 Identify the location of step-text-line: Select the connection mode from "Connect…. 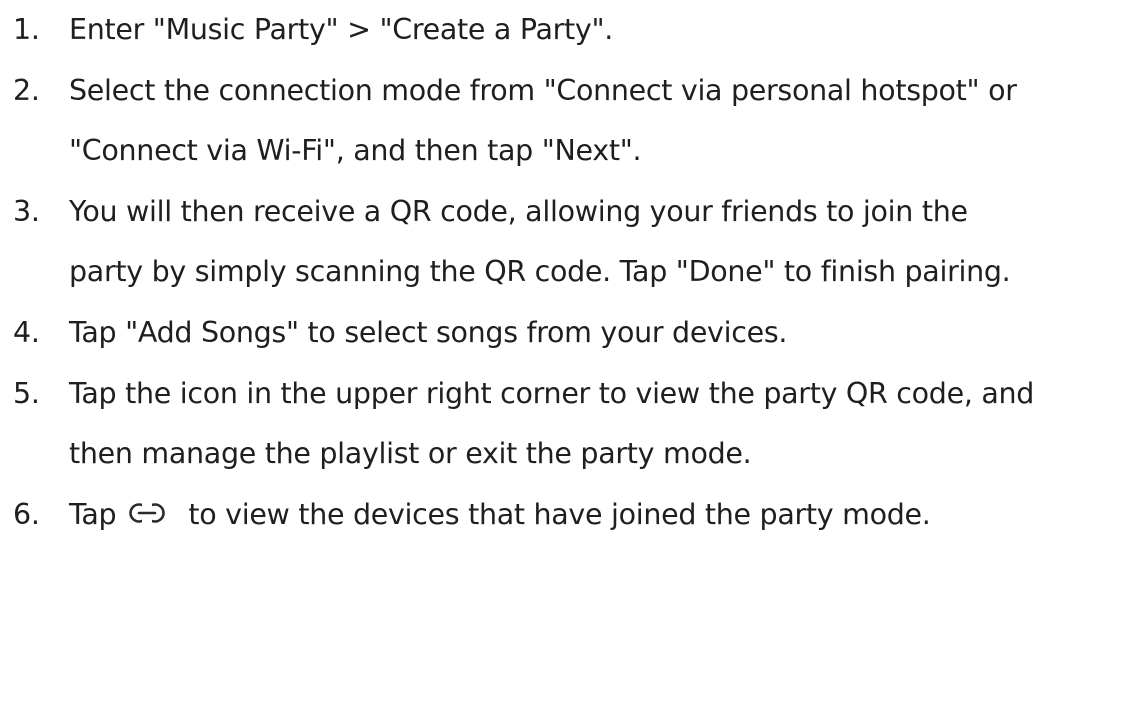
(543, 90).